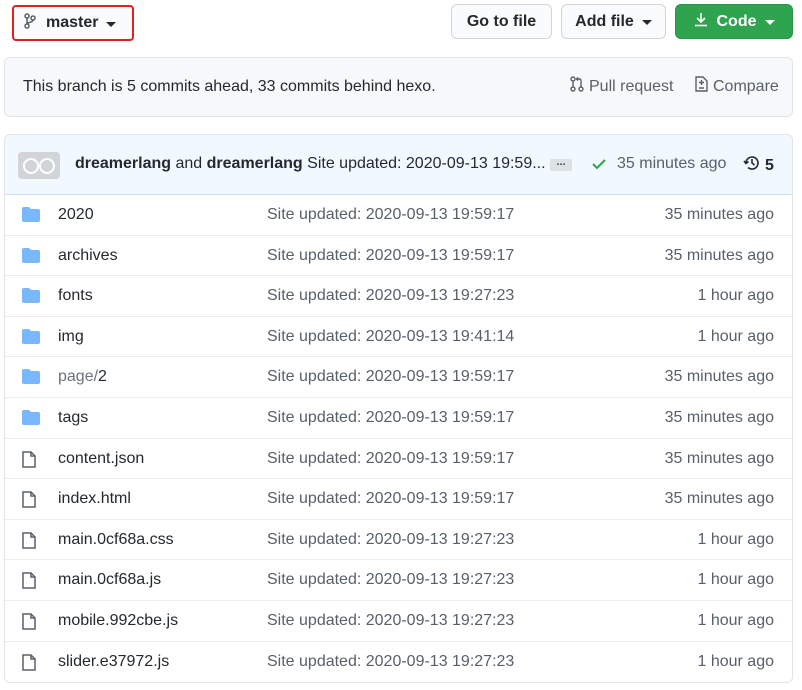 The width and height of the screenshot is (802, 690). What do you see at coordinates (101, 459) in the screenshot?
I see `file-name-link: content.json` at bounding box center [101, 459].